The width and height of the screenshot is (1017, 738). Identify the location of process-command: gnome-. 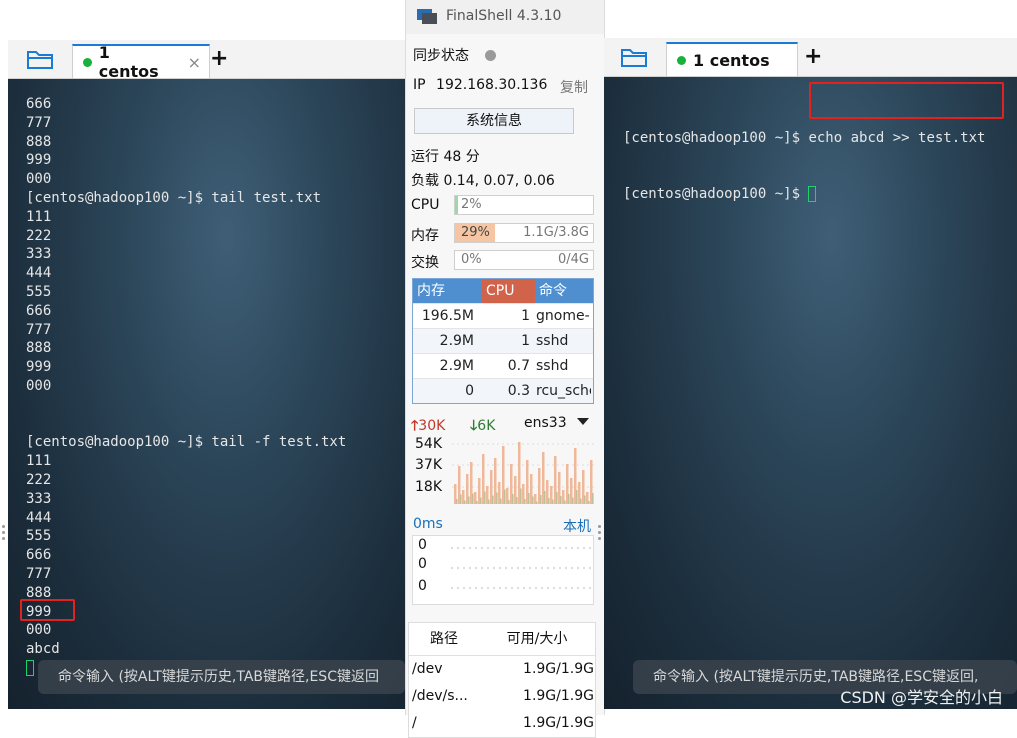
(563, 316).